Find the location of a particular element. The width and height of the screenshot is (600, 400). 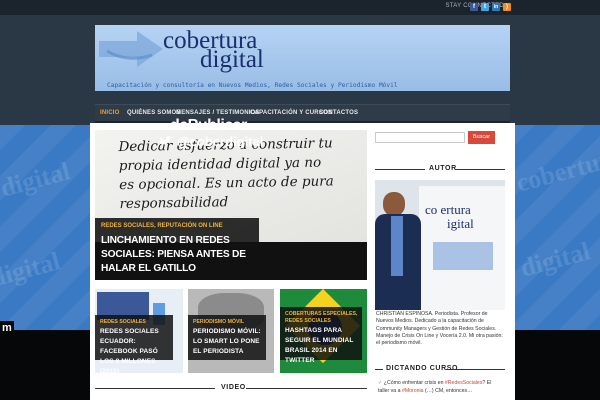

linkedin-icon: in is located at coordinates (496, 7).